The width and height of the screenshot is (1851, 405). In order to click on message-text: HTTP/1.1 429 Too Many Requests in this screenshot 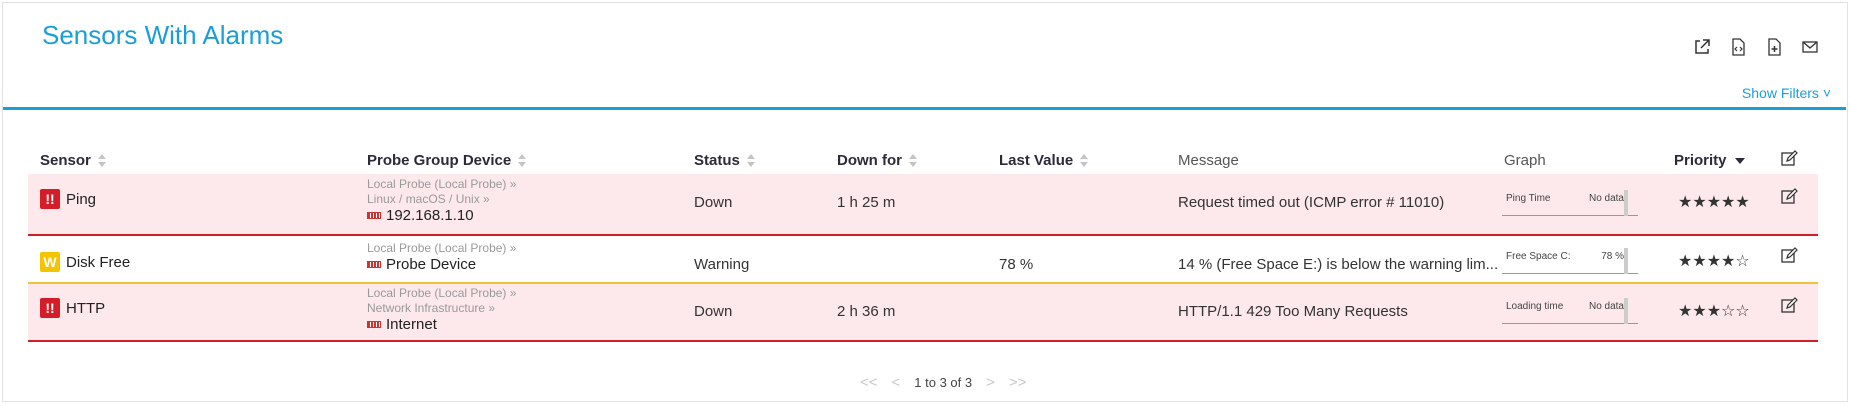, I will do `click(1293, 311)`.